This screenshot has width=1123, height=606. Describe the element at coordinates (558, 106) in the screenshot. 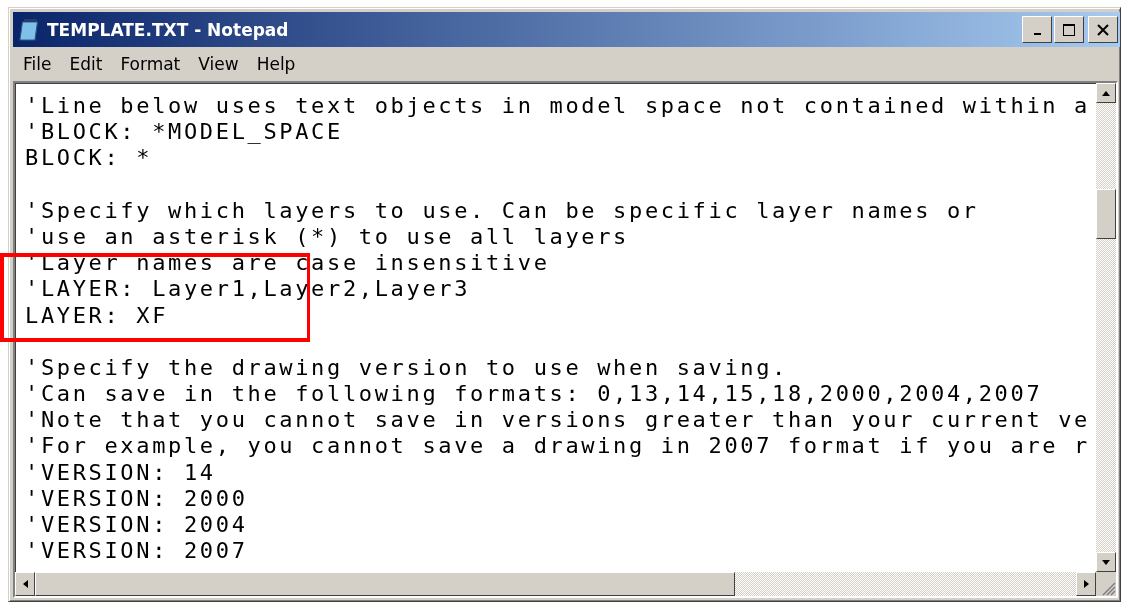

I see `text-line: 'Line below uses text objects in model space not contained within a` at that location.